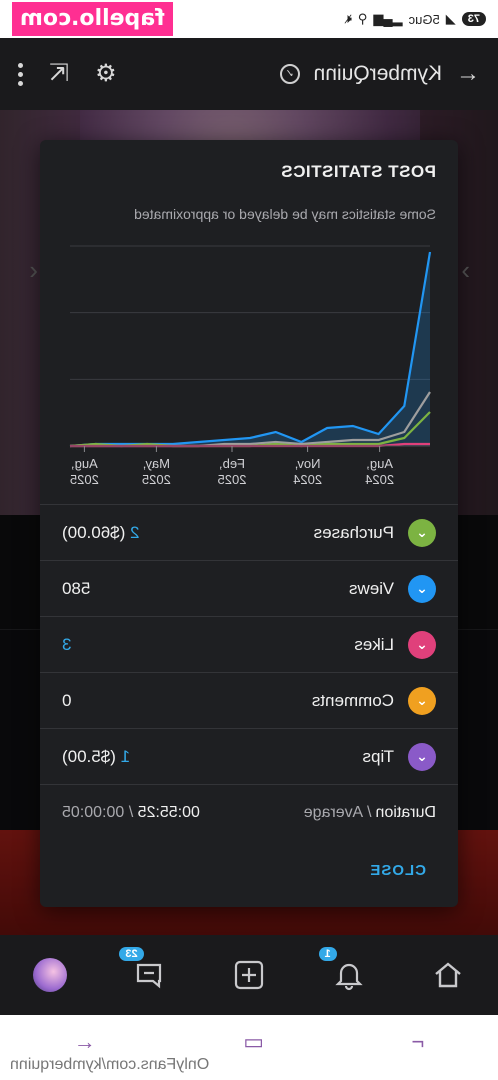 The width and height of the screenshot is (498, 1080). I want to click on stat-row-purchases: ⌄ Purchases 2 ($60.00), so click(249, 532).